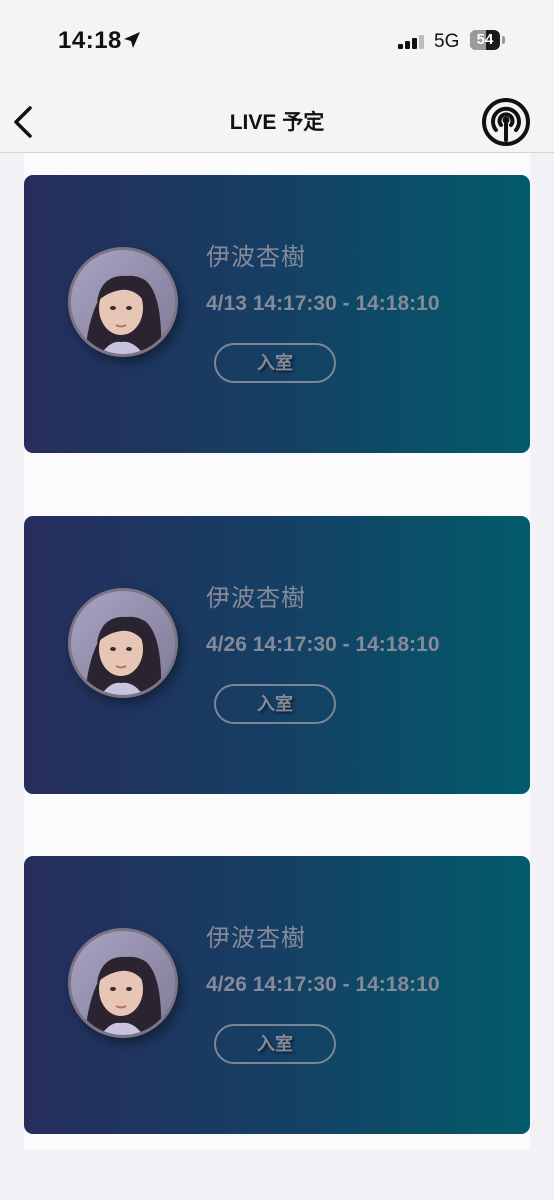 The width and height of the screenshot is (554, 1200). I want to click on location-arrow-icon, so click(132, 40).